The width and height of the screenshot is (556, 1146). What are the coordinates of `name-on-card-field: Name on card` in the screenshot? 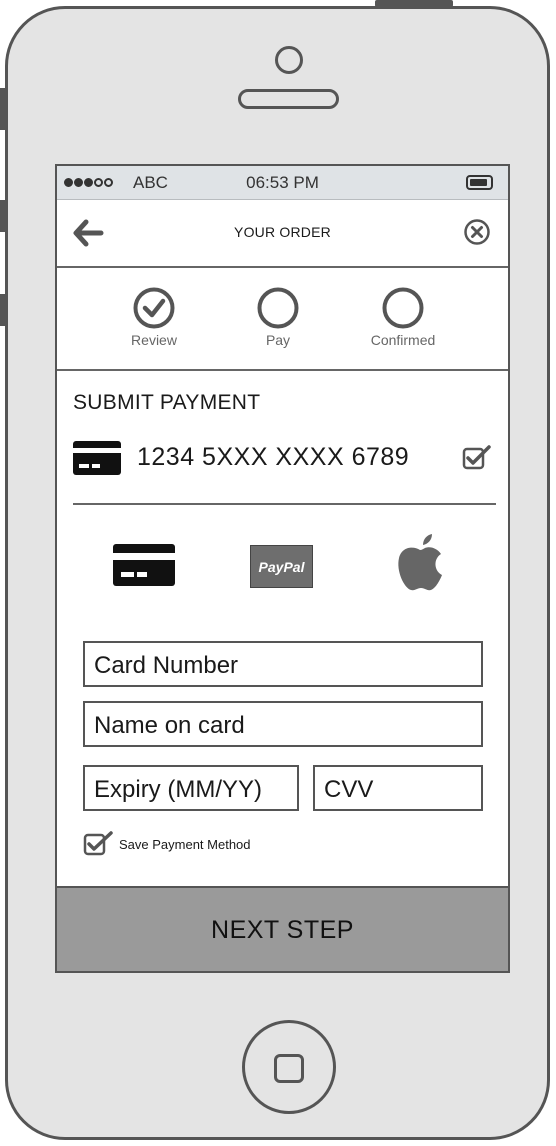 It's located at (283, 724).